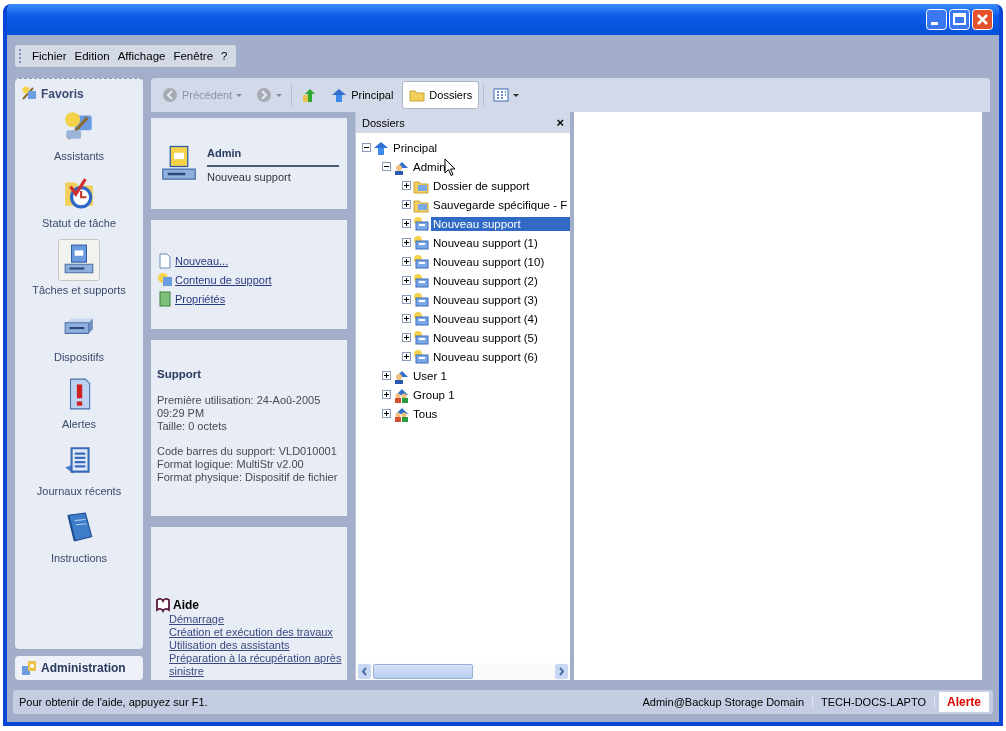 The image size is (1006, 731). I want to click on sidebar-item: Dispositifs, so click(79, 337).